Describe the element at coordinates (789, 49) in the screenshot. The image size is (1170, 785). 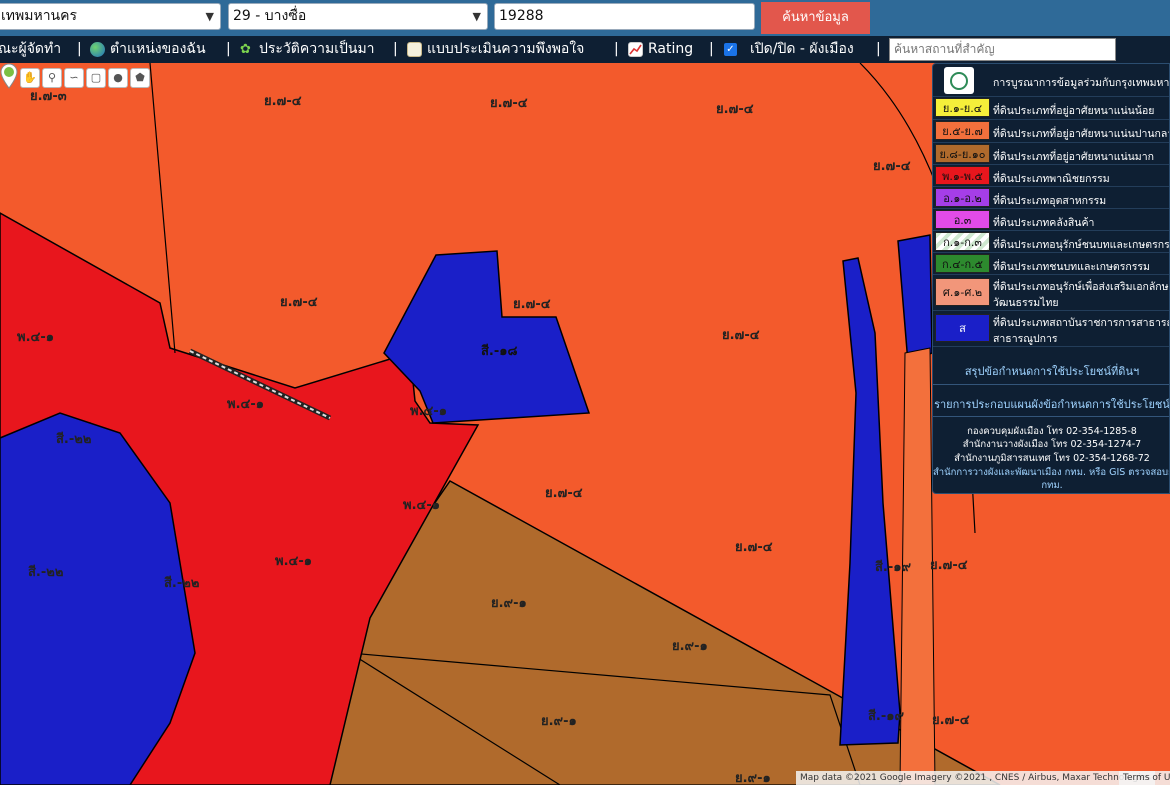
I see `menu-item-toggle-zoning: ✓ เปิด/ปิด - ผังเมือง` at that location.